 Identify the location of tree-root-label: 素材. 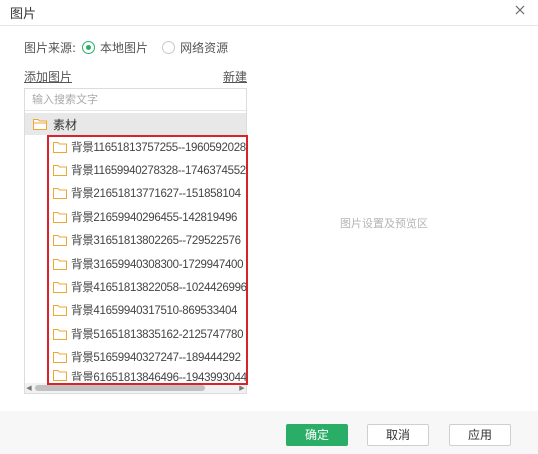
(65, 124).